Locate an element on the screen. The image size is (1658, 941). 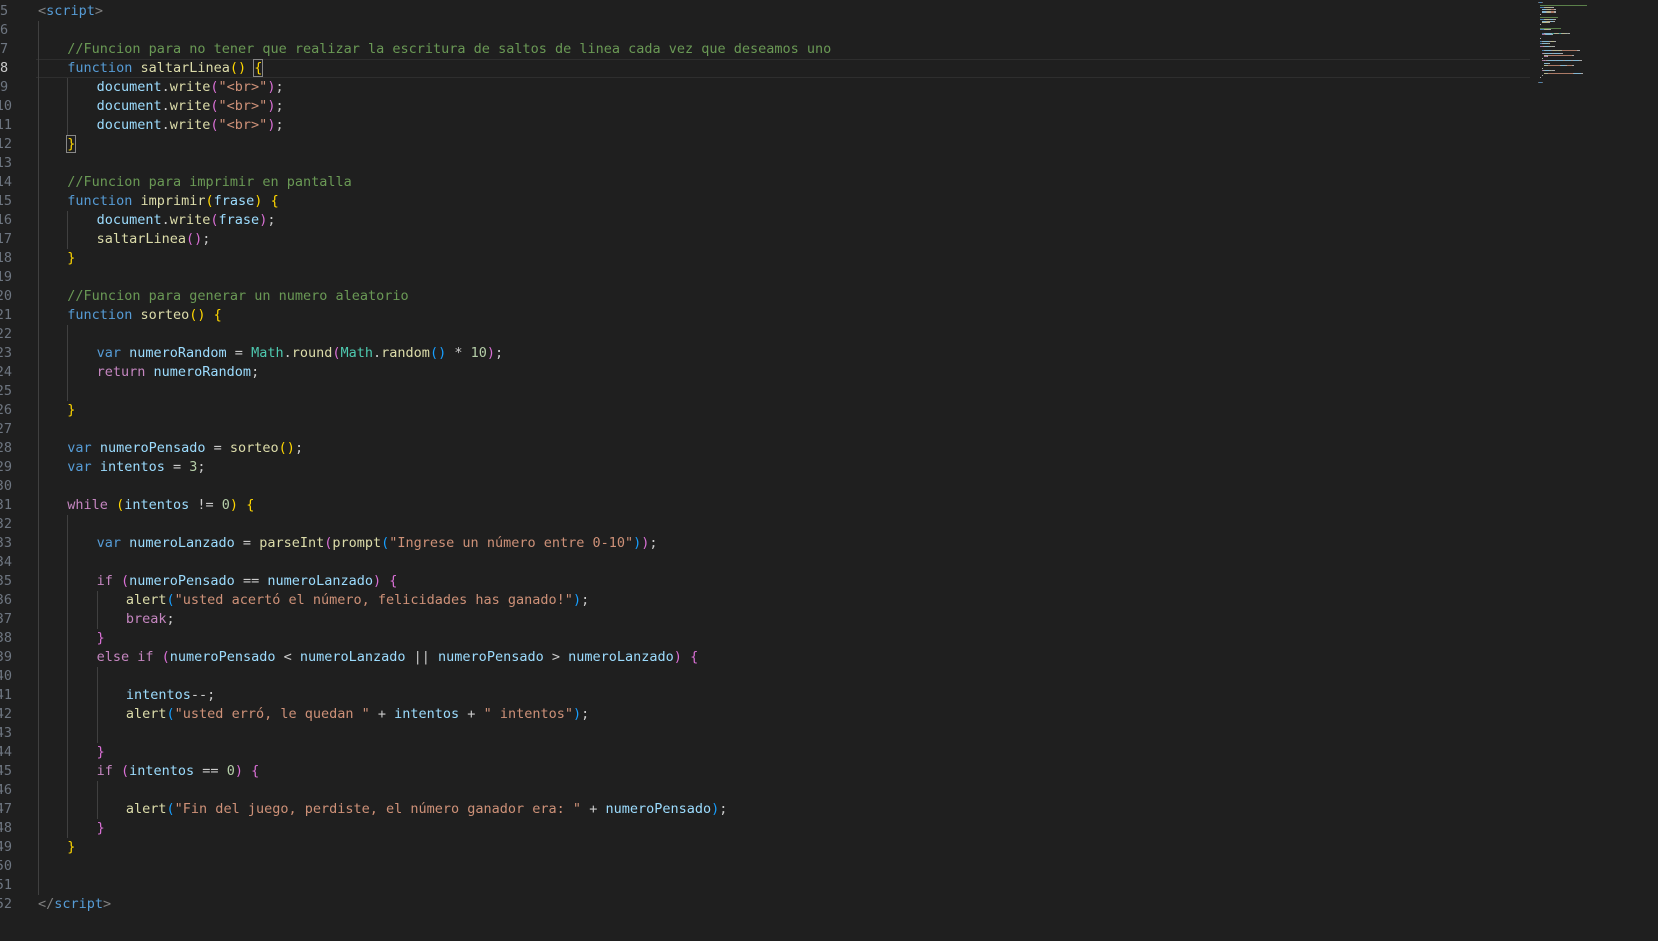
code-line: 30 is located at coordinates (765, 486).